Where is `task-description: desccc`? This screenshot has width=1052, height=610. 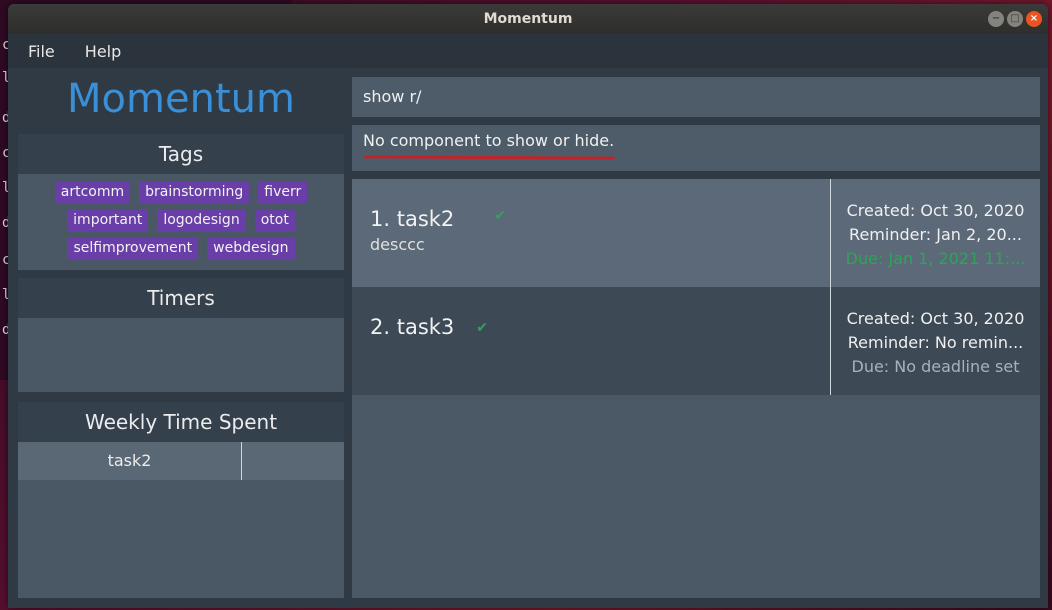 task-description: desccc is located at coordinates (397, 244).